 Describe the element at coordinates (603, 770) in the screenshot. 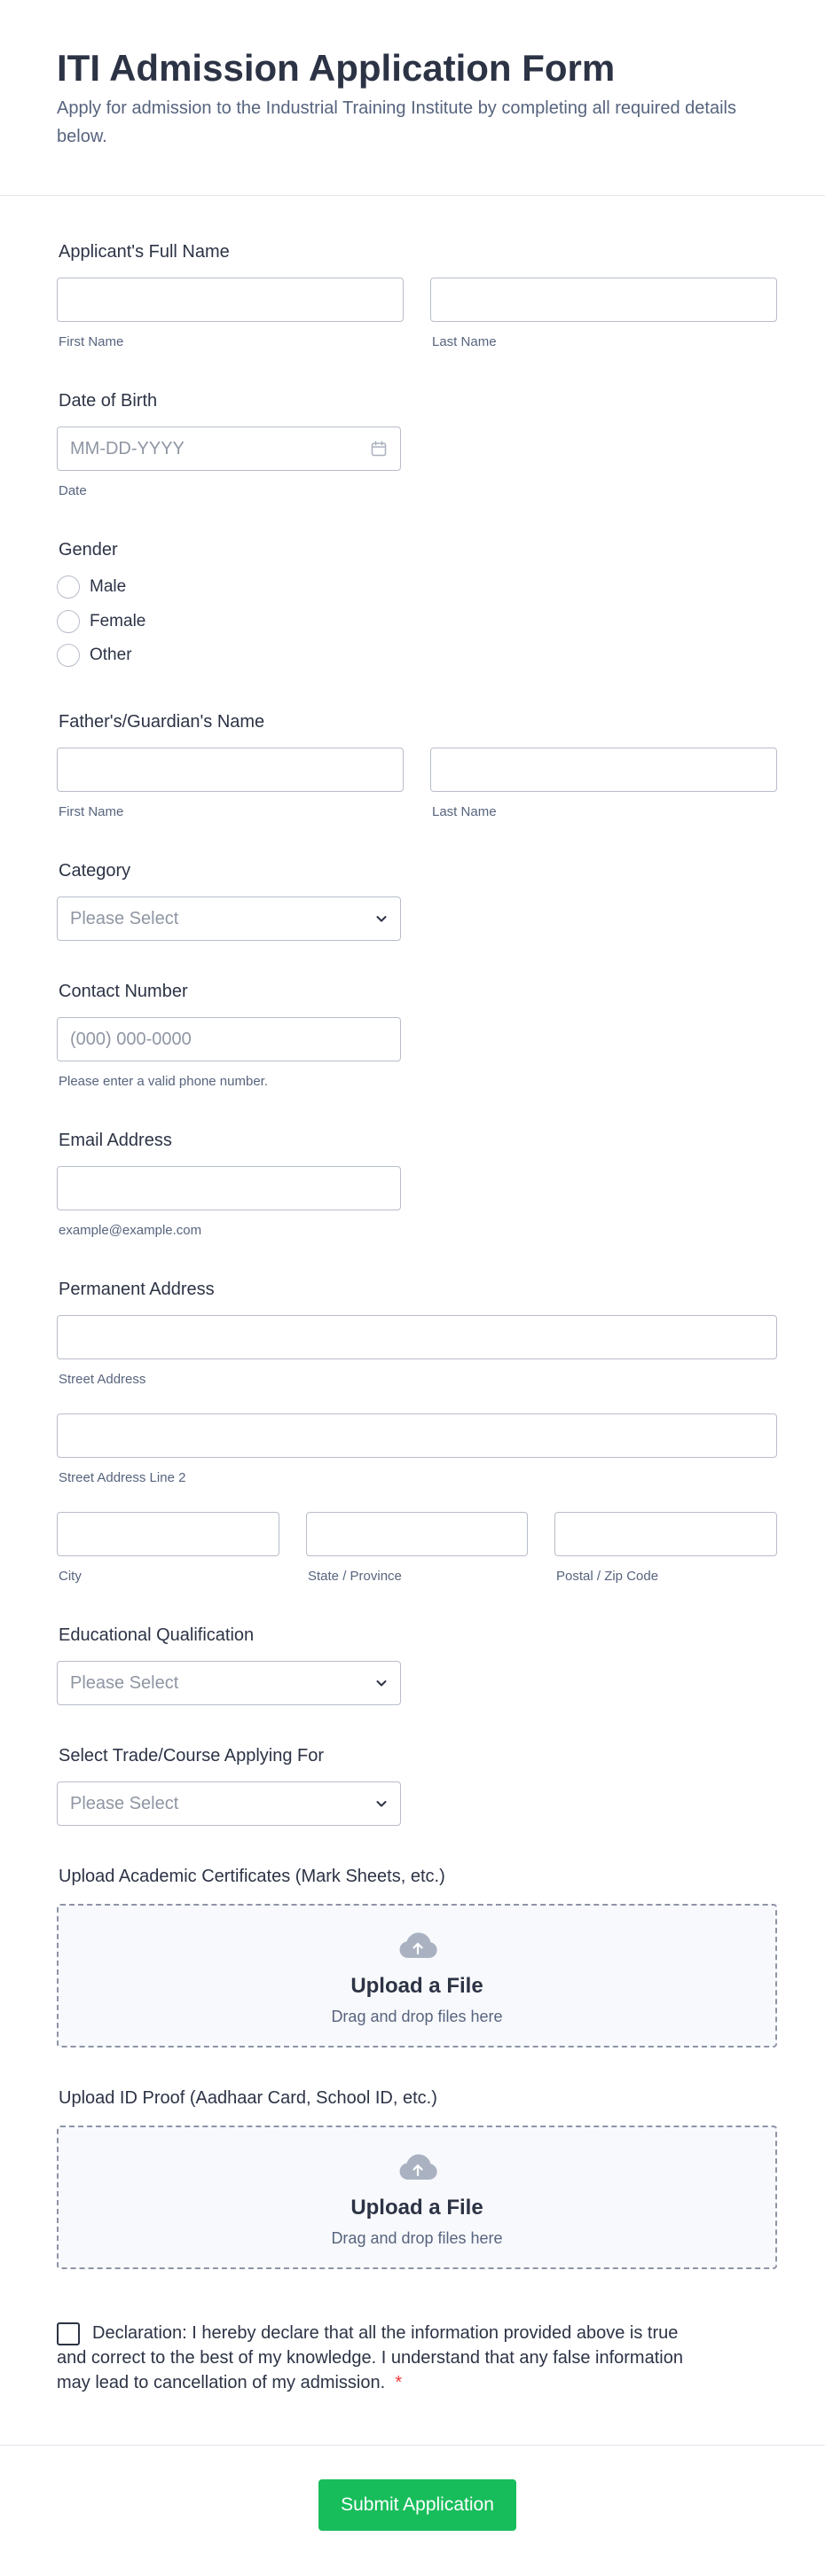

I see `guardian-last-name-input` at that location.